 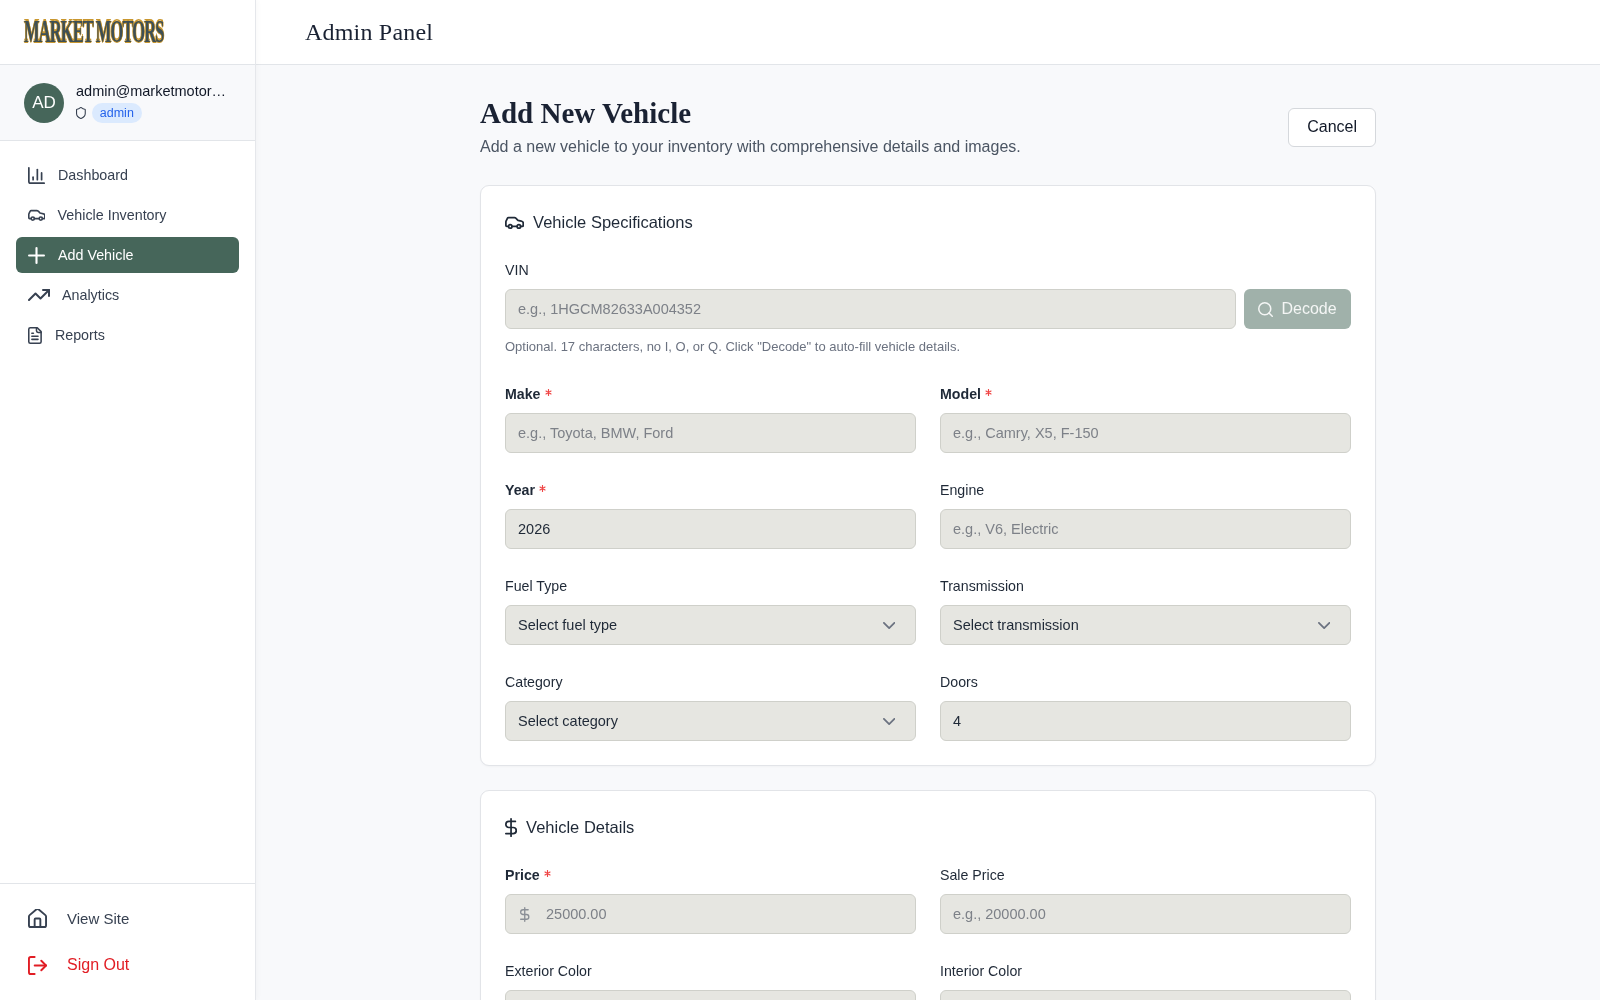 I want to click on nav-item: Add Vehicle, so click(x=127, y=255).